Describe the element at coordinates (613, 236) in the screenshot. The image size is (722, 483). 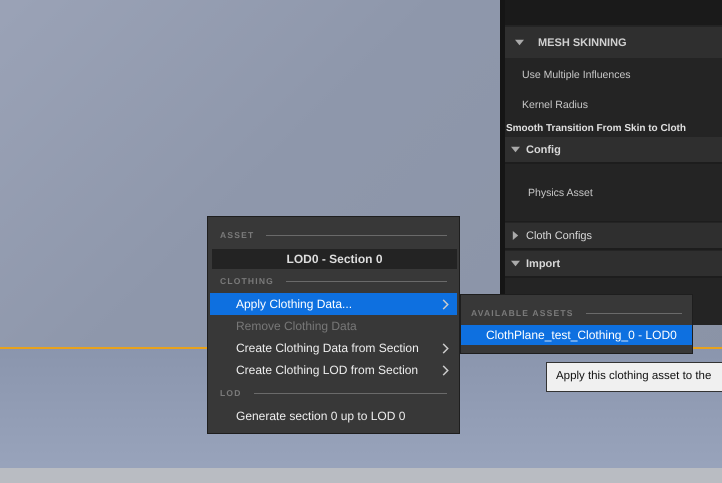
I see `group-header: Cloth Configs` at that location.